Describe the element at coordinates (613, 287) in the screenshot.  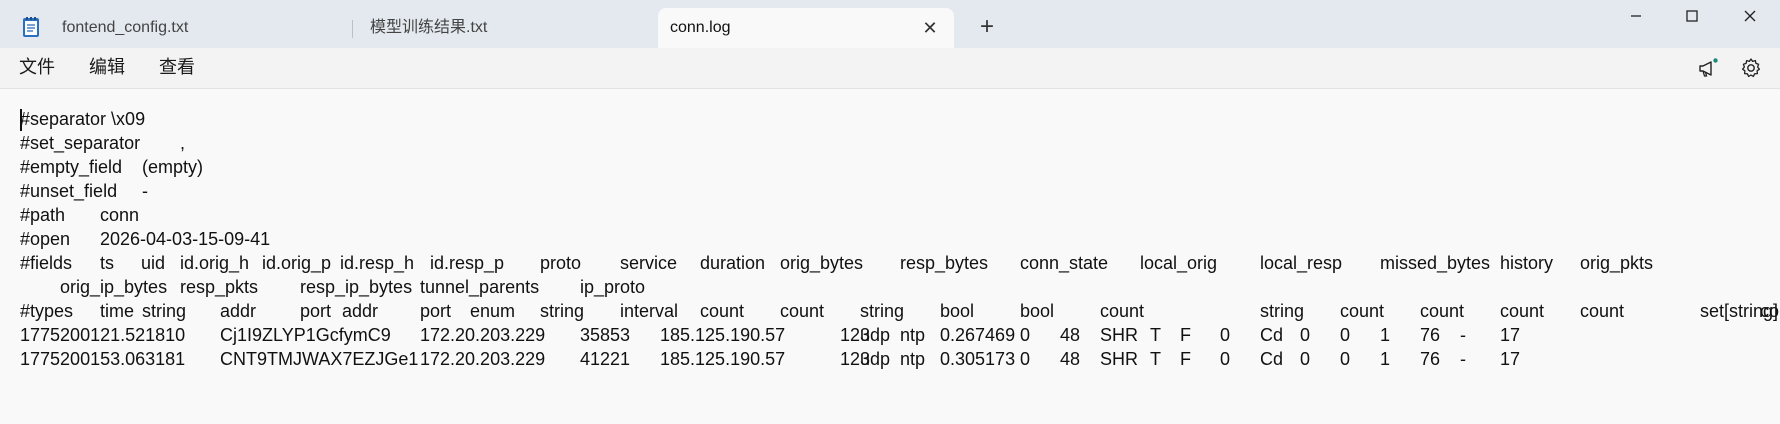
I see `text-token: ip_proto` at that location.